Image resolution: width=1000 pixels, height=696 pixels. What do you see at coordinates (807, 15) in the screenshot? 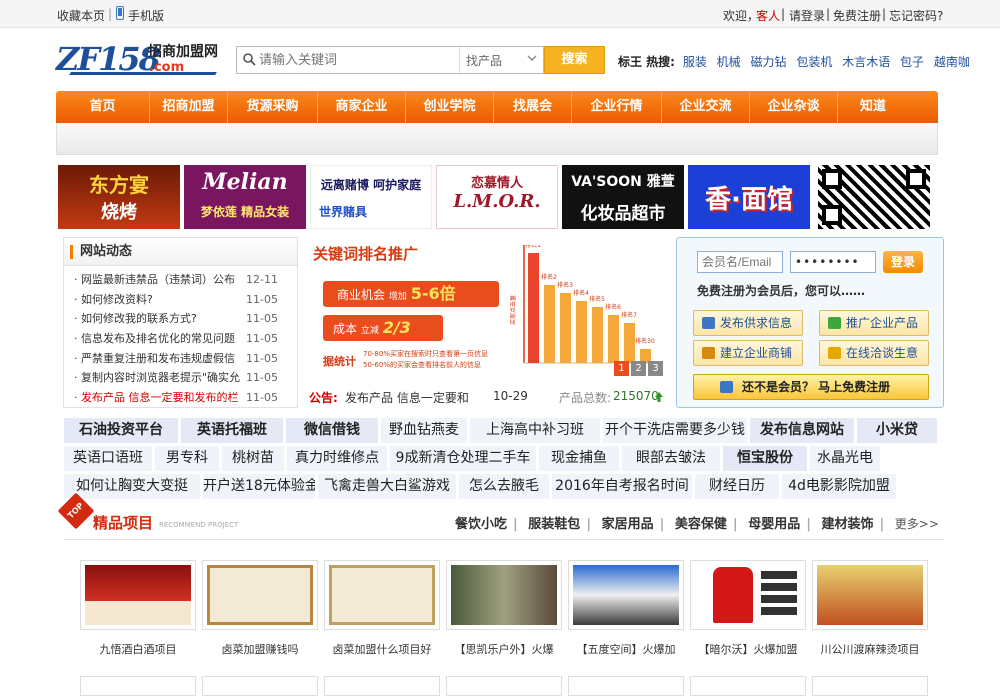
I see `login-link: 请登录` at bounding box center [807, 15].